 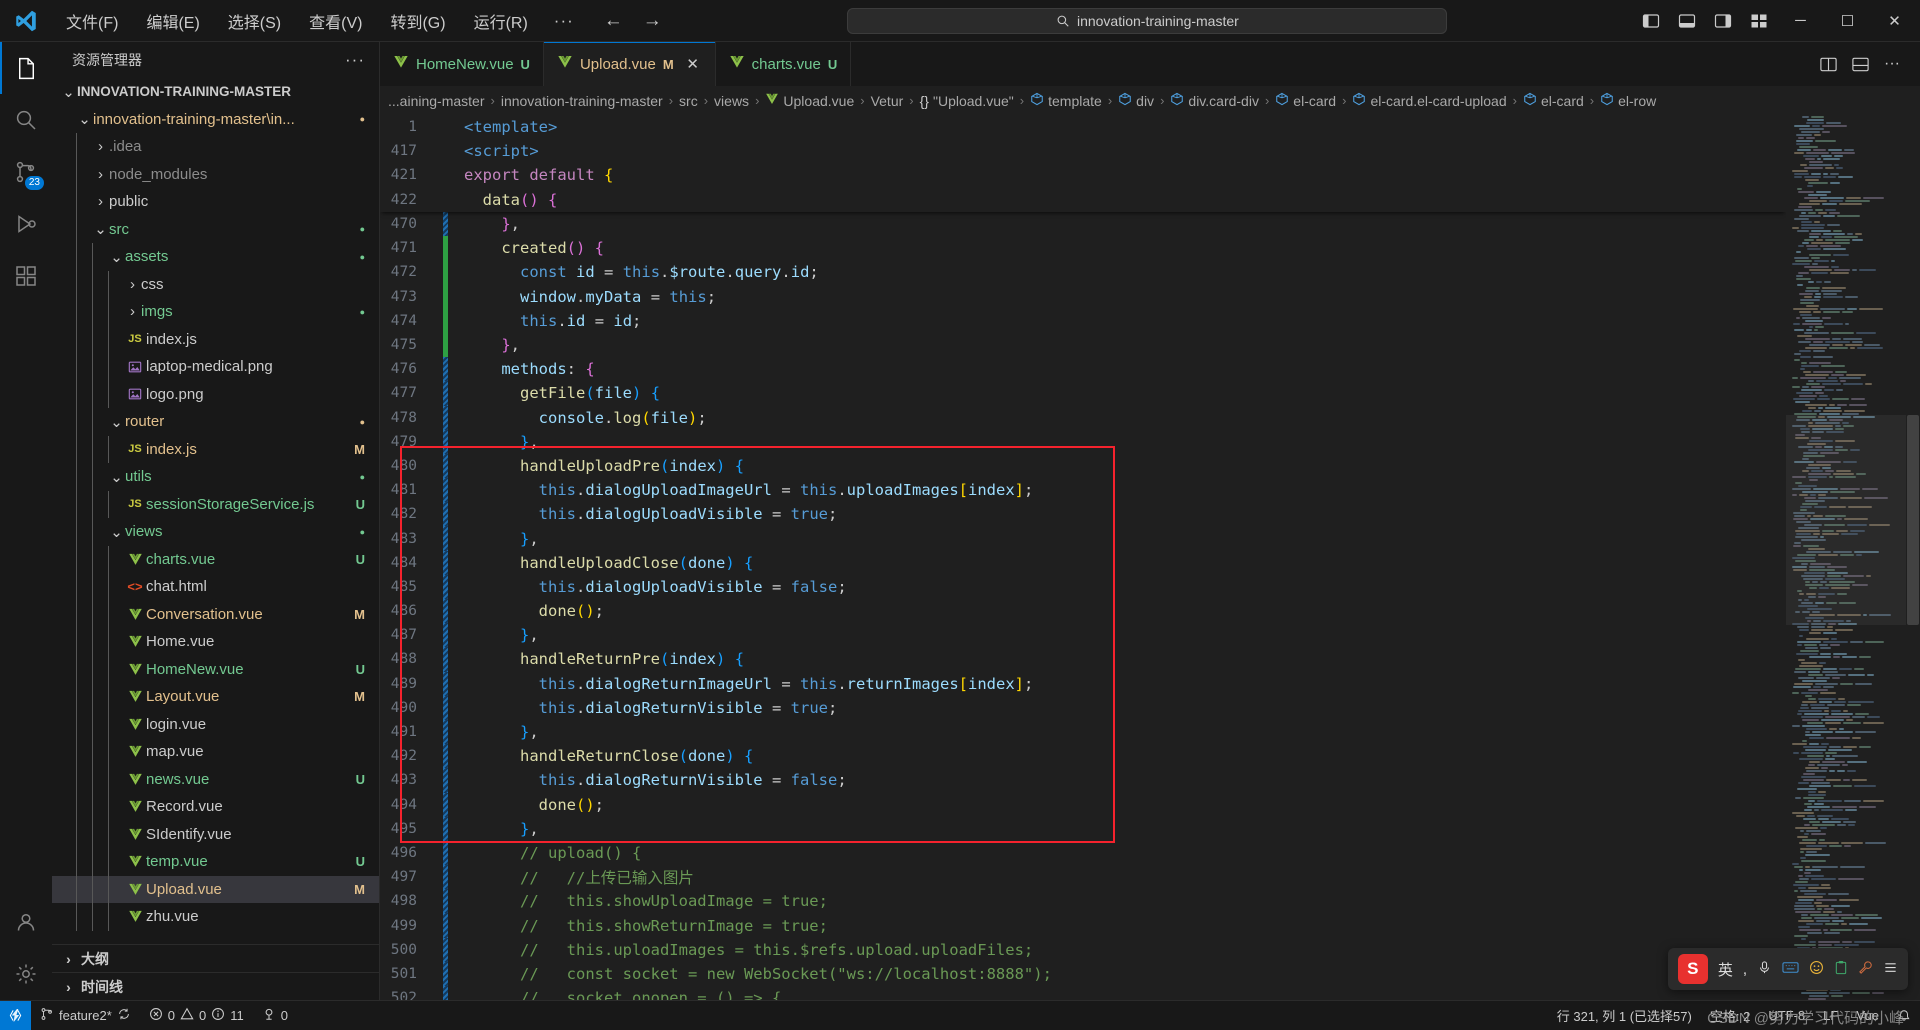 What do you see at coordinates (215, 642) in the screenshot?
I see `tree-item-home.vue: Home.vue` at bounding box center [215, 642].